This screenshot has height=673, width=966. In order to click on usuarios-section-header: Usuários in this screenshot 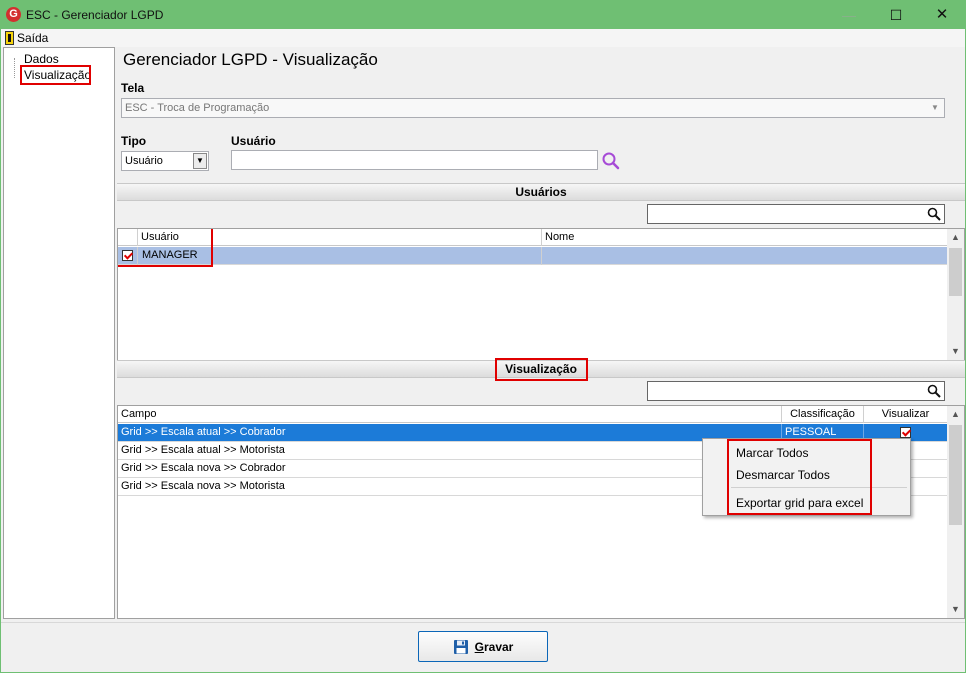, I will do `click(541, 192)`.